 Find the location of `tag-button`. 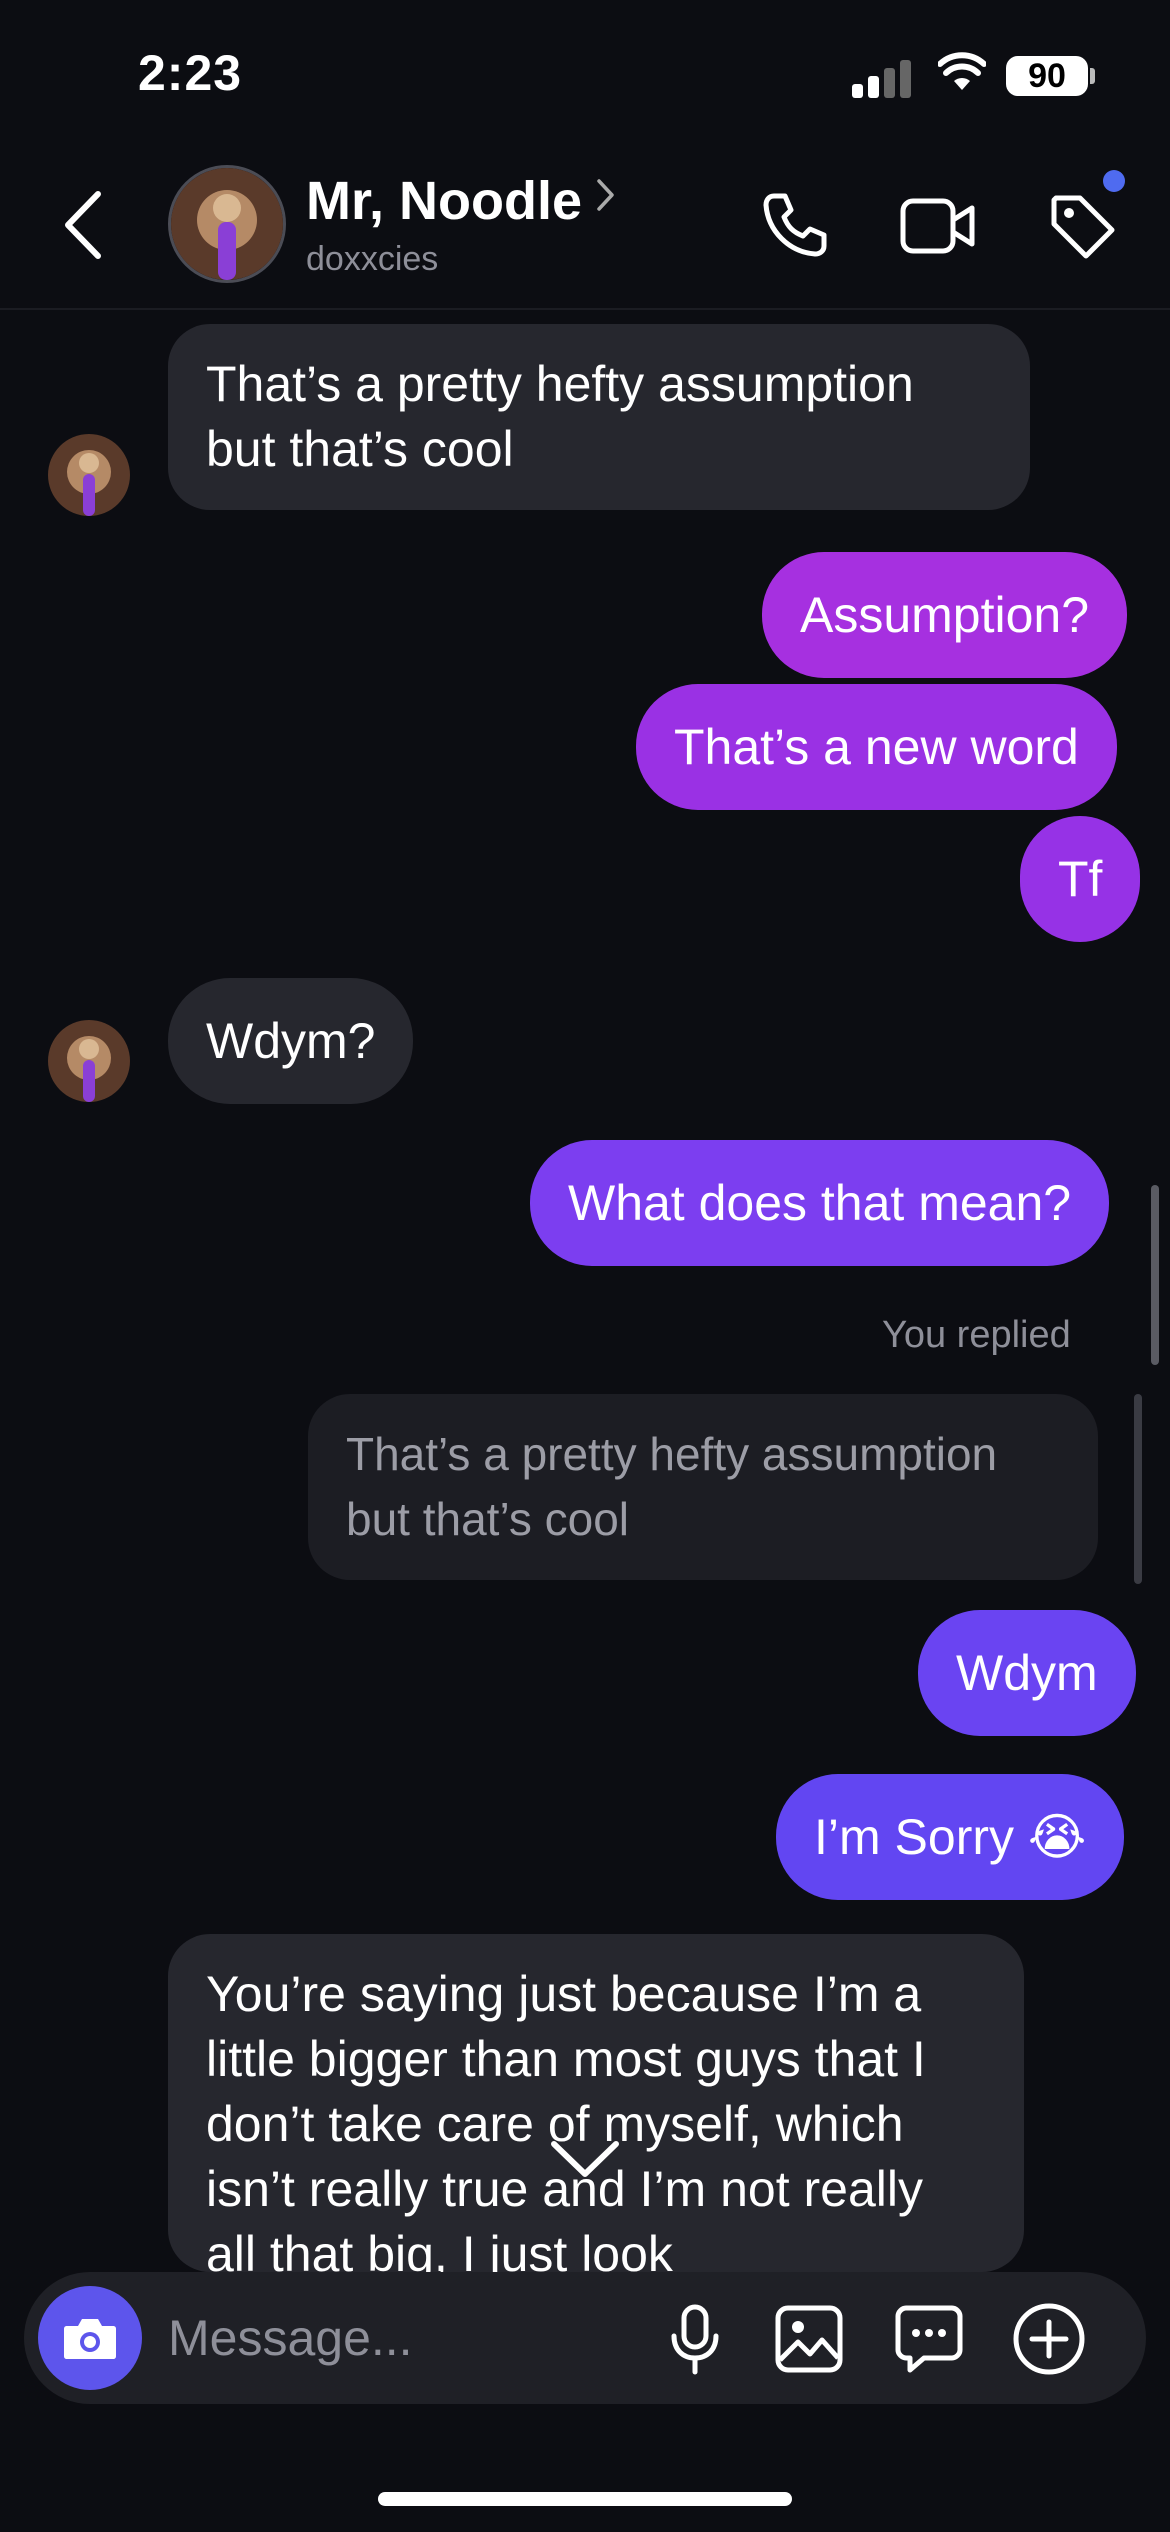

tag-button is located at coordinates (1082, 226).